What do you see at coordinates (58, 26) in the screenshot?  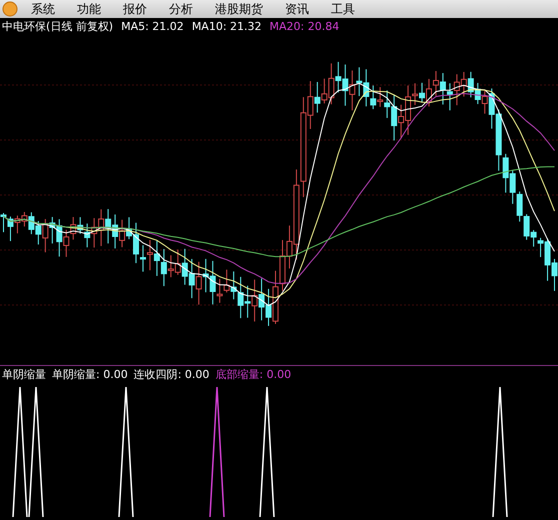 I see `stock-title: 中电环保(日线 前复权)` at bounding box center [58, 26].